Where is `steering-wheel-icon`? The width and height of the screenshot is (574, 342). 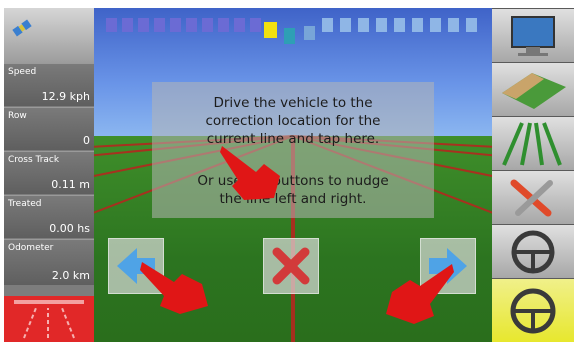
steering-wheel-icon is located at coordinates (533, 252).